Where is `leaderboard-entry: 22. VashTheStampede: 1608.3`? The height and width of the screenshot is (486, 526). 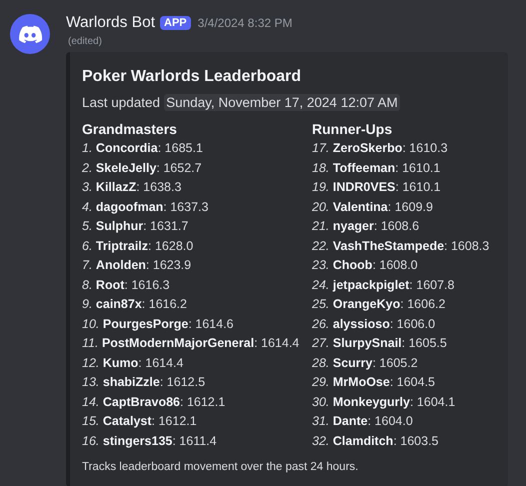
leaderboard-entry: 22. VashTheStampede: 1608.3 is located at coordinates (401, 246).